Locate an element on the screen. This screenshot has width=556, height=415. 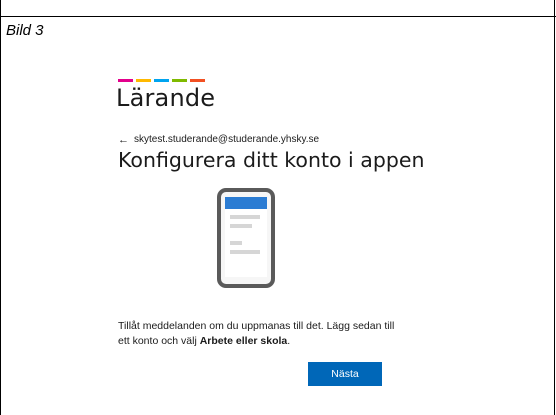
instruction-text-end: . is located at coordinates (289, 341).